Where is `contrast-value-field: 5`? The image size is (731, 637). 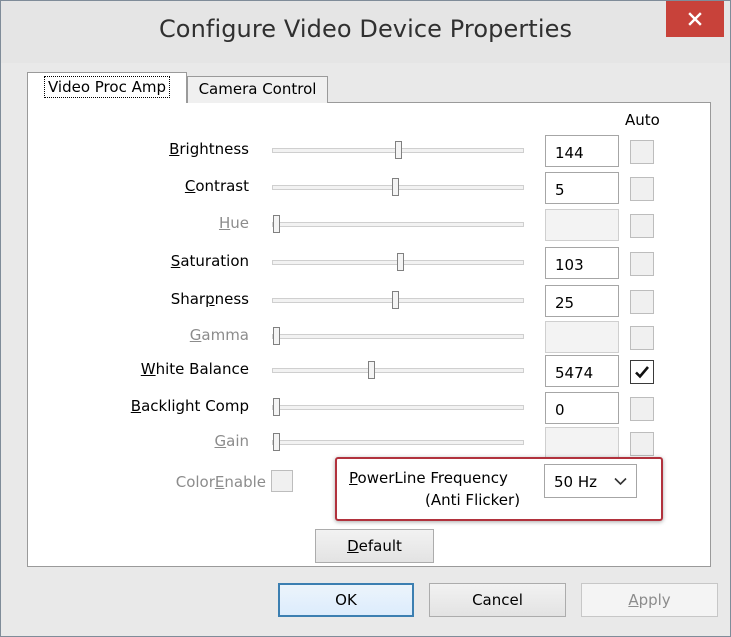 contrast-value-field: 5 is located at coordinates (582, 188).